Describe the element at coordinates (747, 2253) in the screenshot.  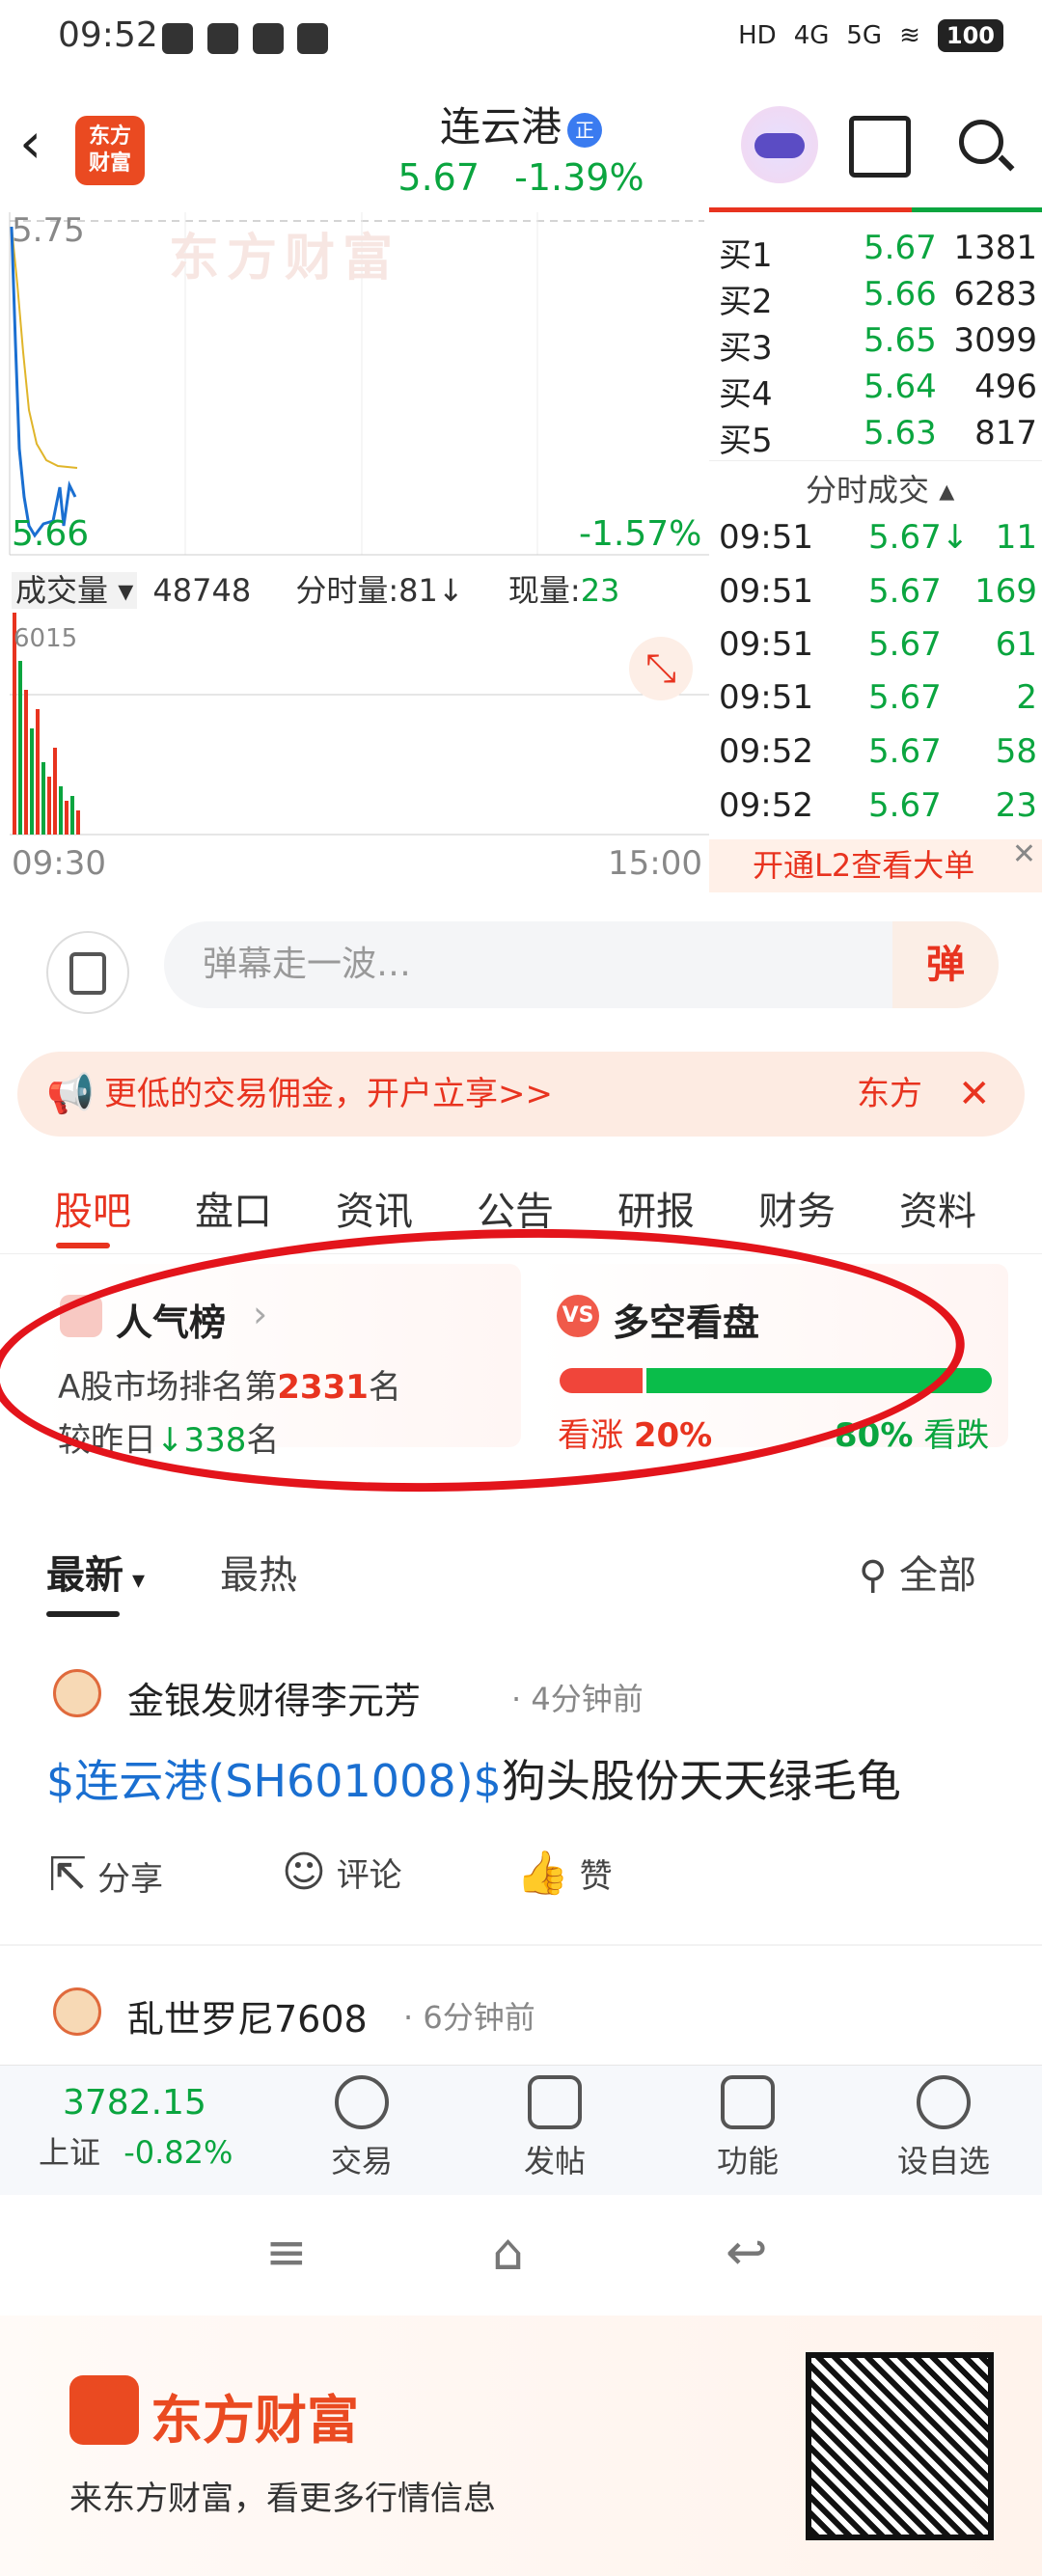
I see `back-nav-icon: ↩` at that location.